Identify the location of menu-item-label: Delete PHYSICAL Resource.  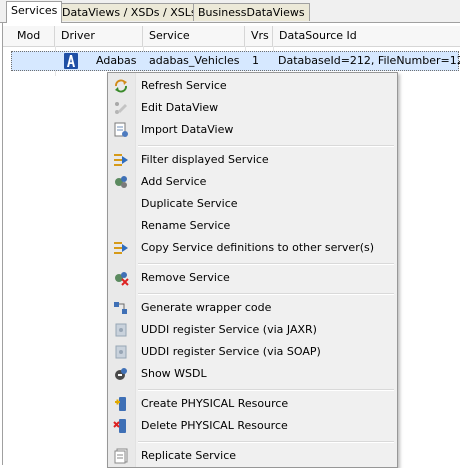
(214, 425).